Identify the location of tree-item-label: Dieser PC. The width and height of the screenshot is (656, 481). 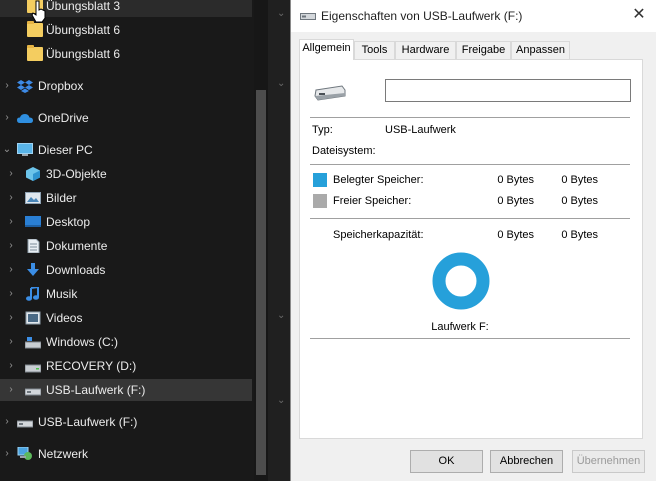
(65, 150).